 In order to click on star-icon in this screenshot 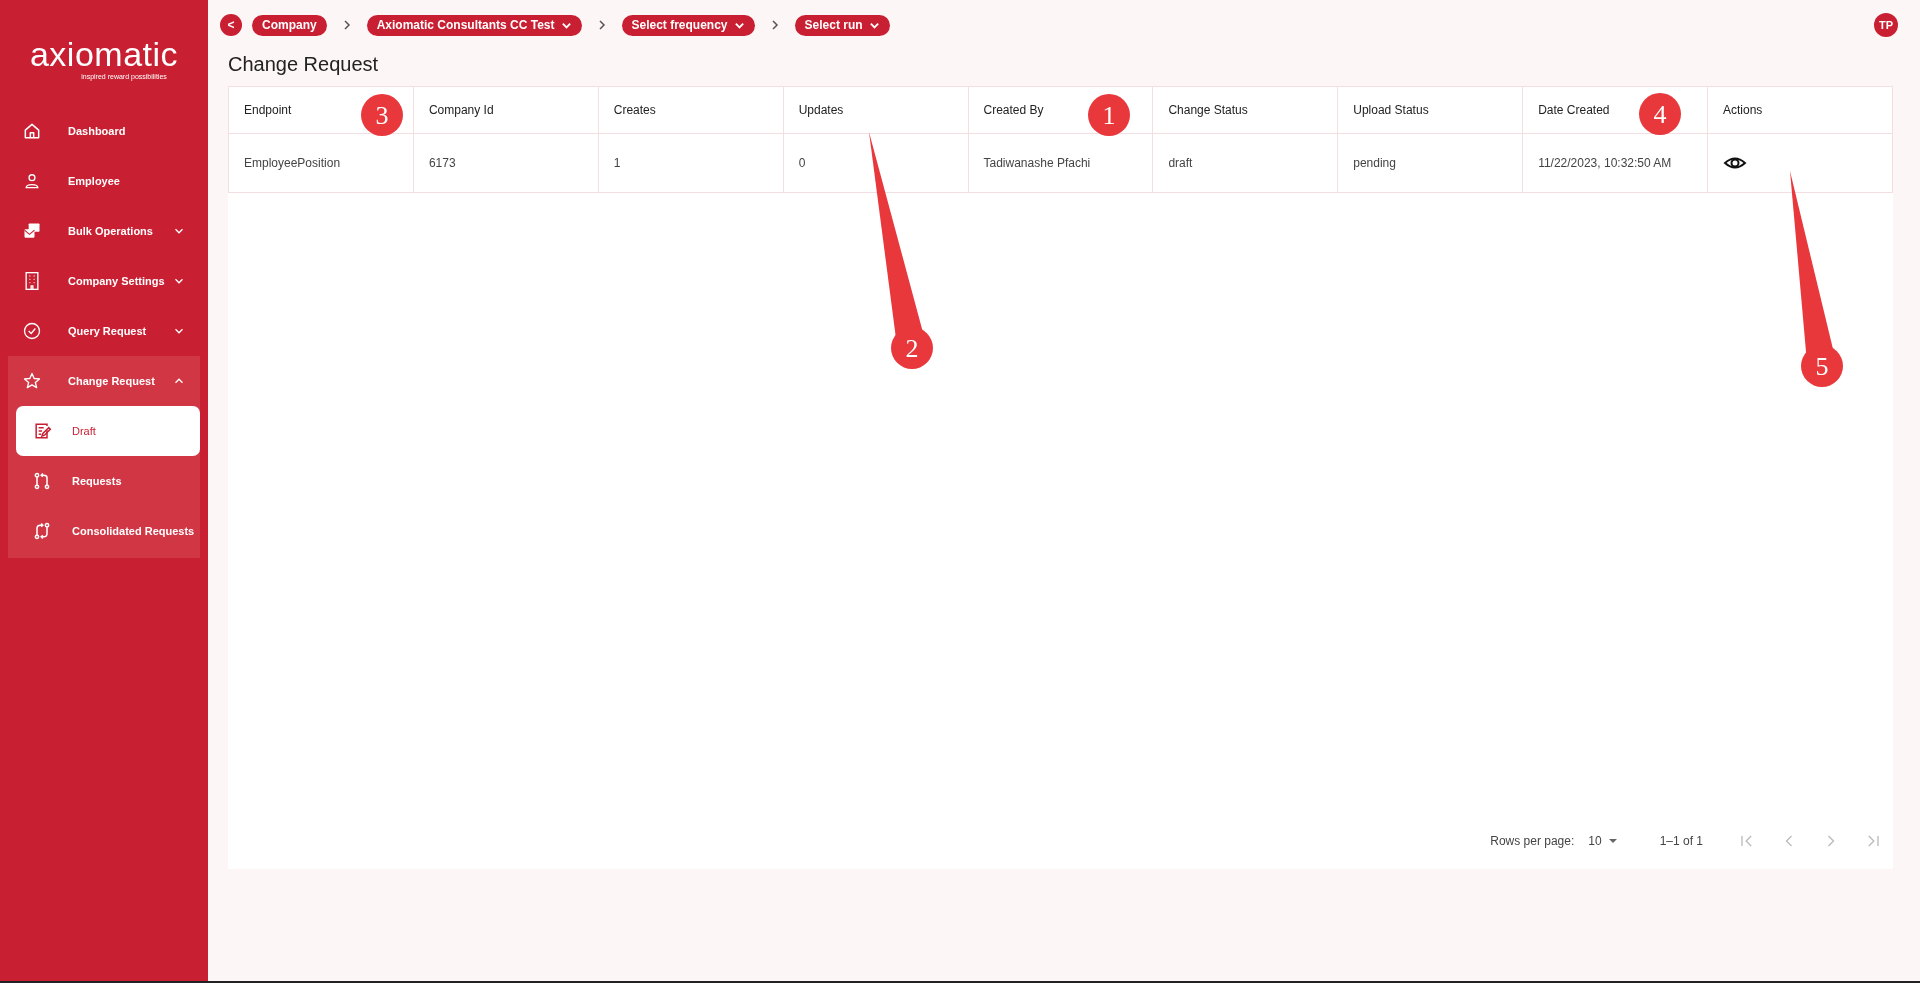, I will do `click(32, 381)`.